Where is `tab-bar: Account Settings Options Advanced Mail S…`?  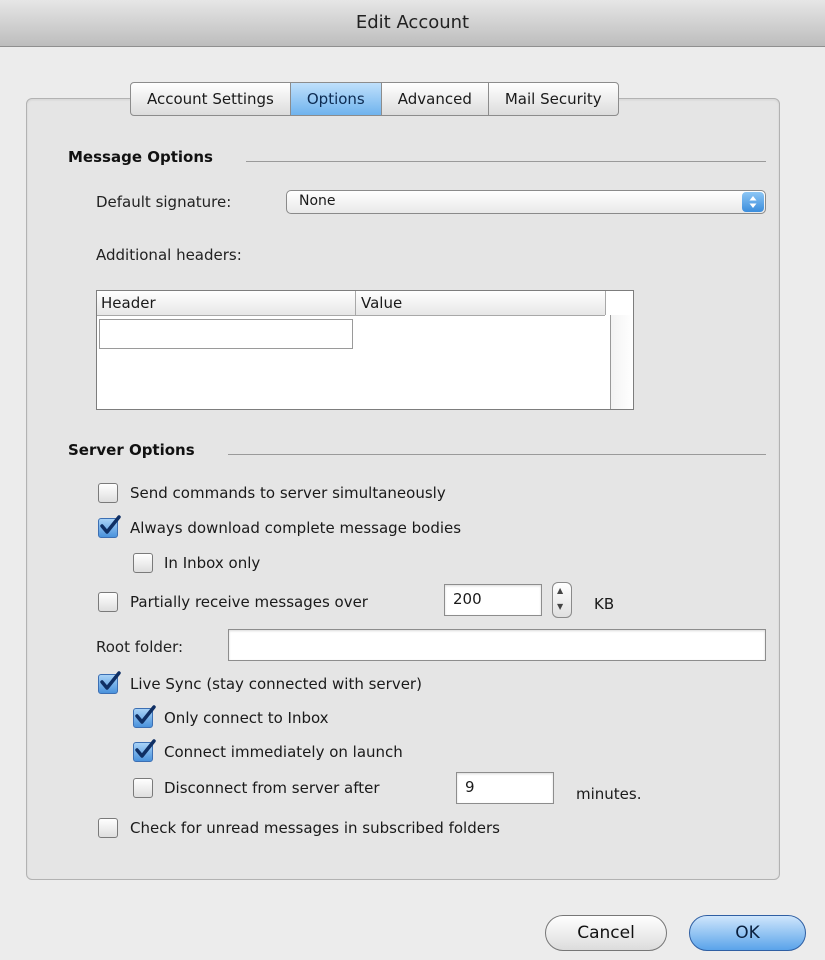 tab-bar: Account Settings Options Advanced Mail S… is located at coordinates (374, 99).